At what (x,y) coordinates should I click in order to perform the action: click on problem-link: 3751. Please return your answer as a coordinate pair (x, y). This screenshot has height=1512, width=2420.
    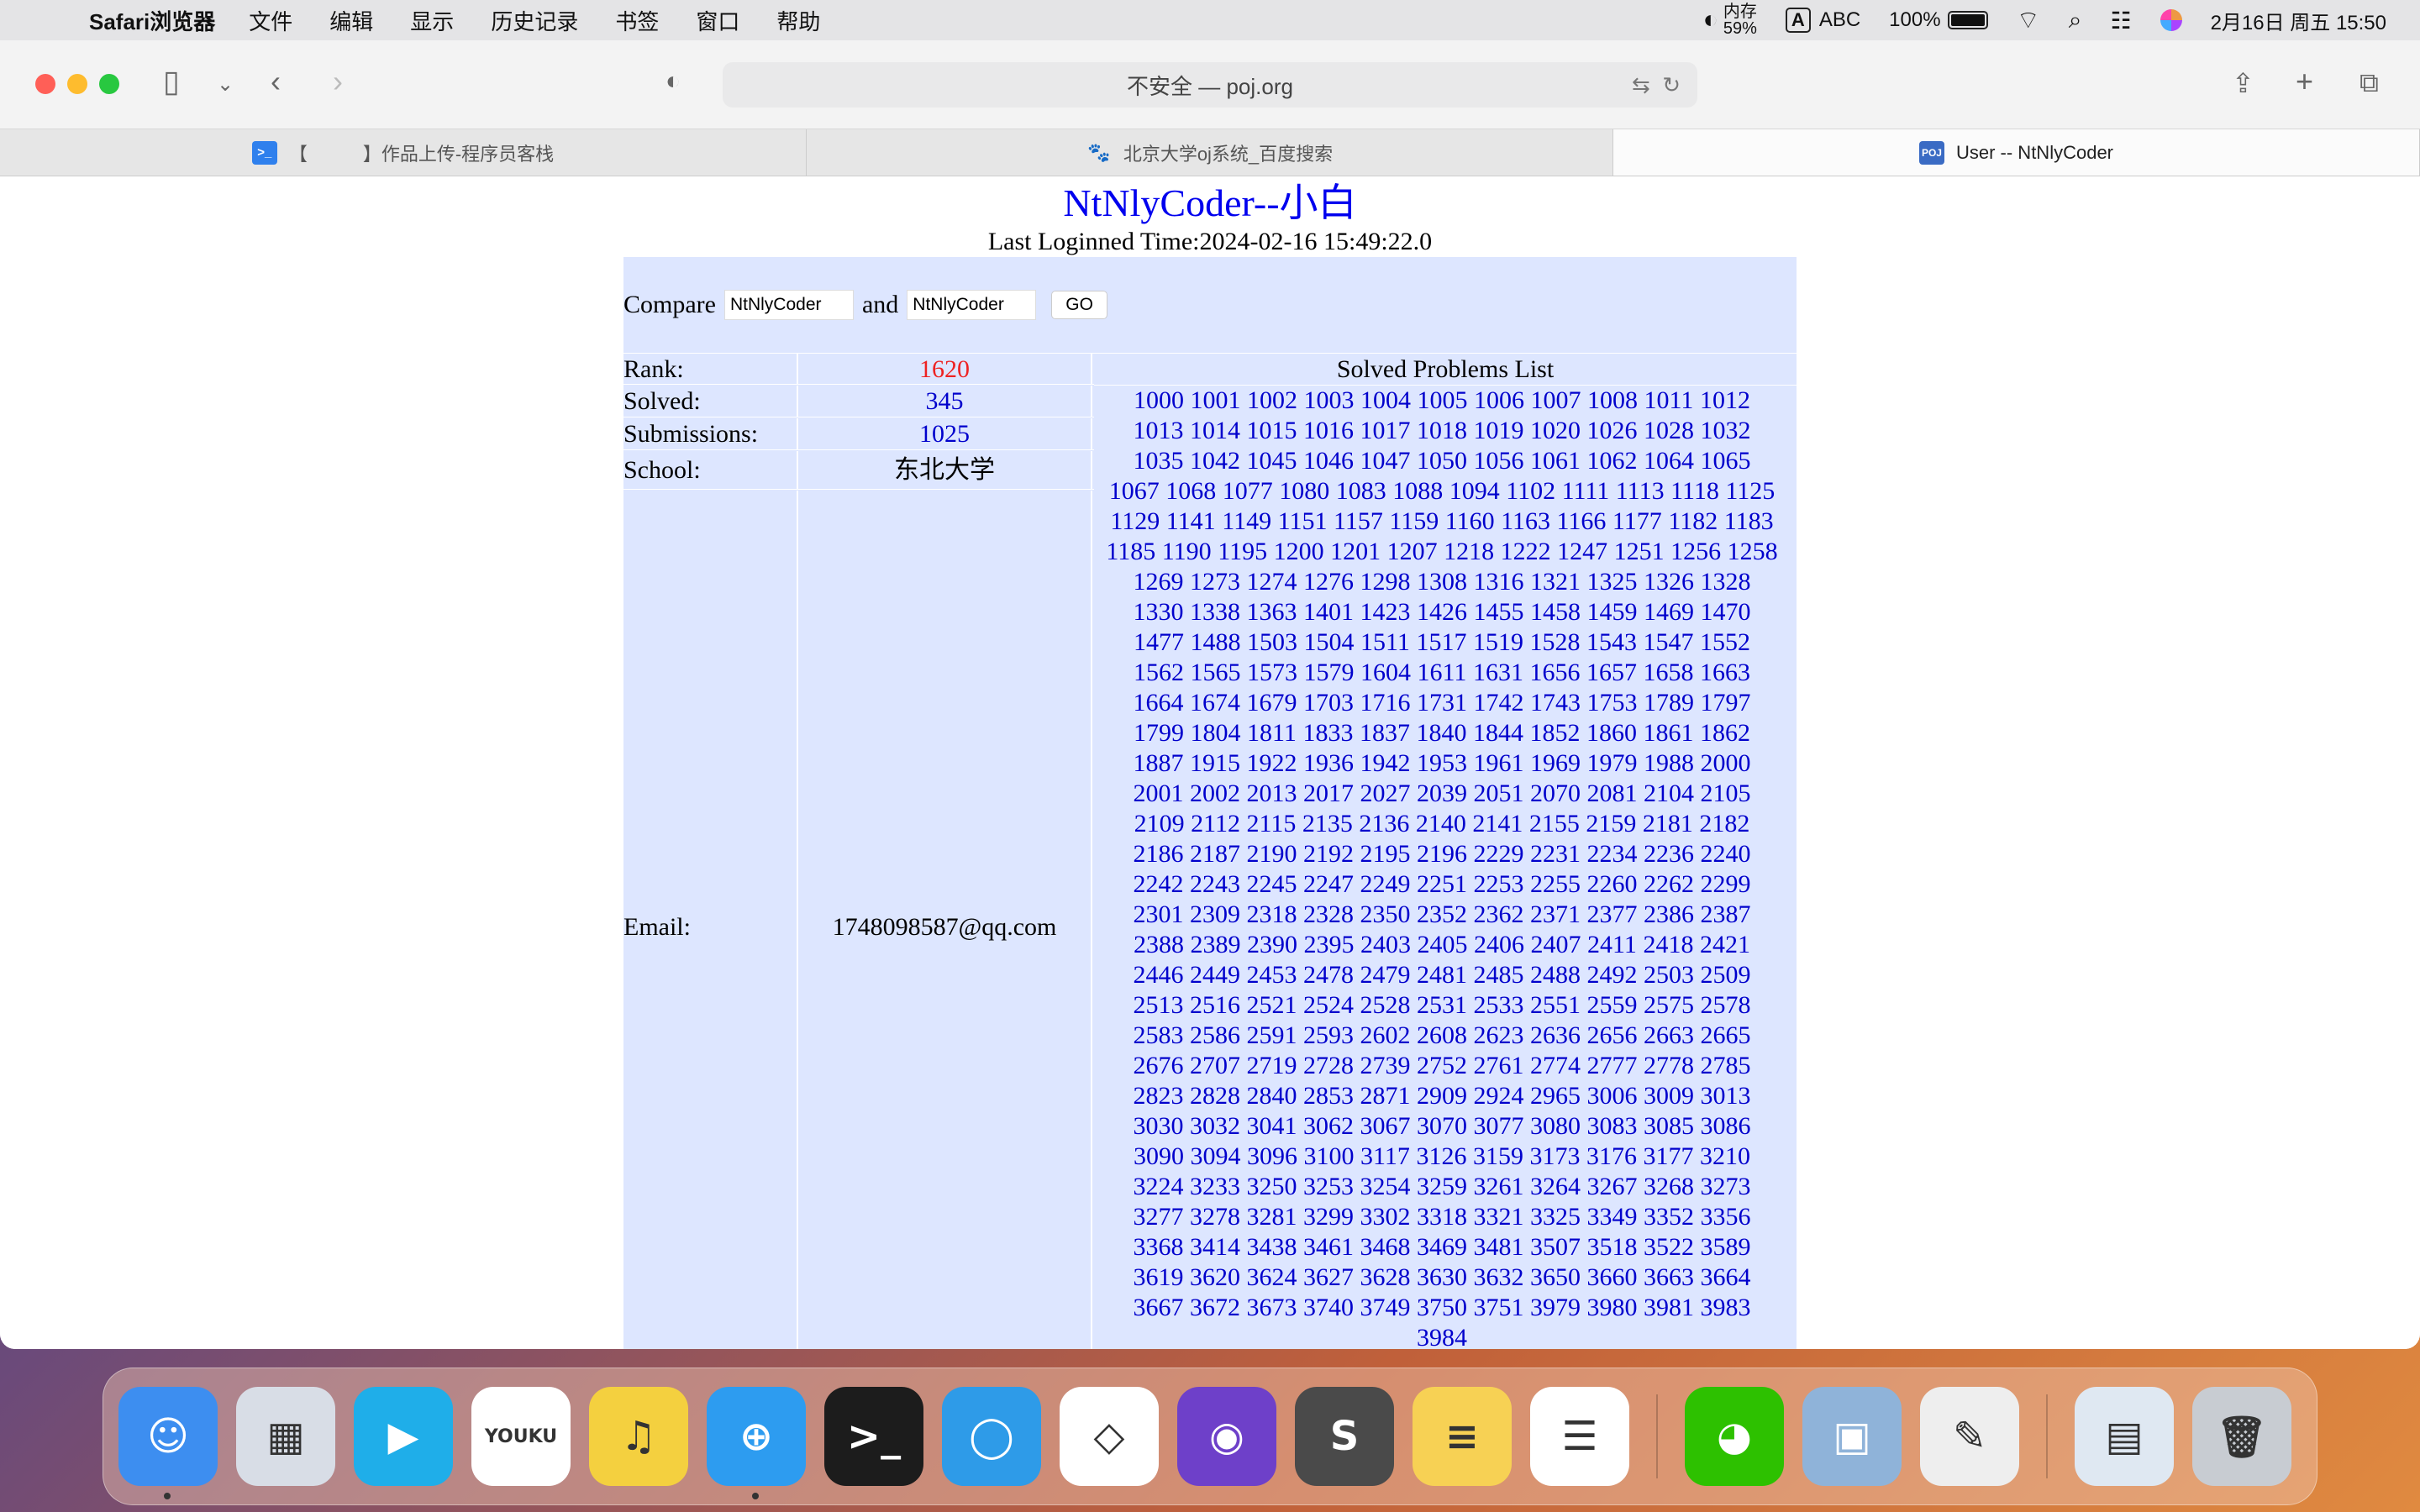
    Looking at the image, I should click on (1499, 1307).